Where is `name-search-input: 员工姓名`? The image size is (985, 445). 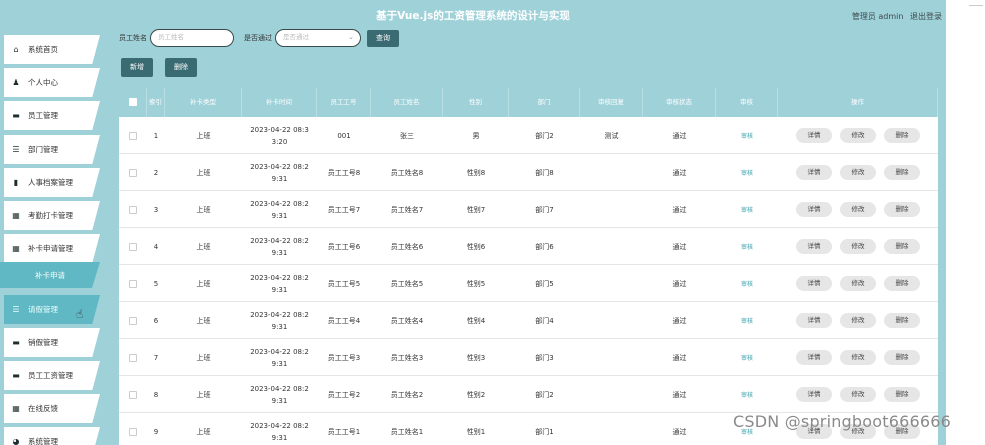
name-search-input: 员工姓名 is located at coordinates (192, 38).